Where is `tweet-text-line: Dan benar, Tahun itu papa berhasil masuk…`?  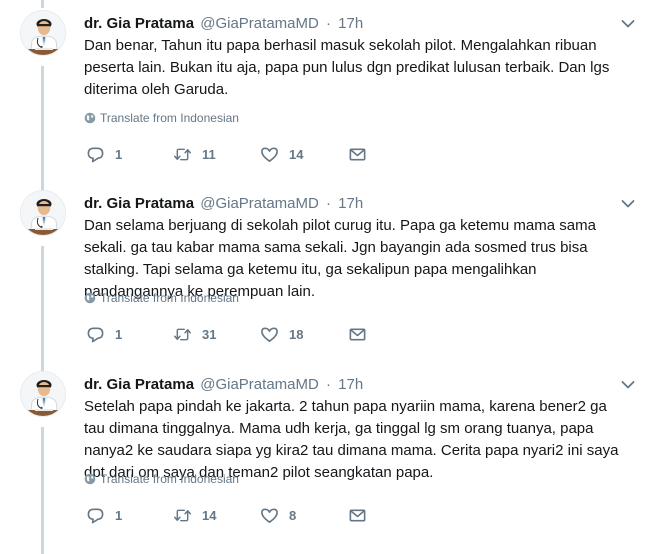 tweet-text-line: Dan benar, Tahun itu papa berhasil masuk… is located at coordinates (340, 45).